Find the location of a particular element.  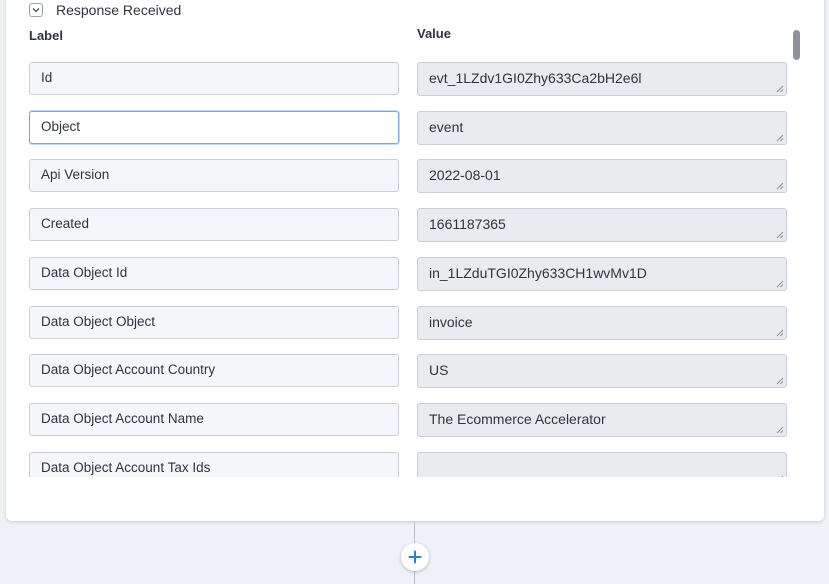

field-row: Data Object Account Country US is located at coordinates (408, 371).